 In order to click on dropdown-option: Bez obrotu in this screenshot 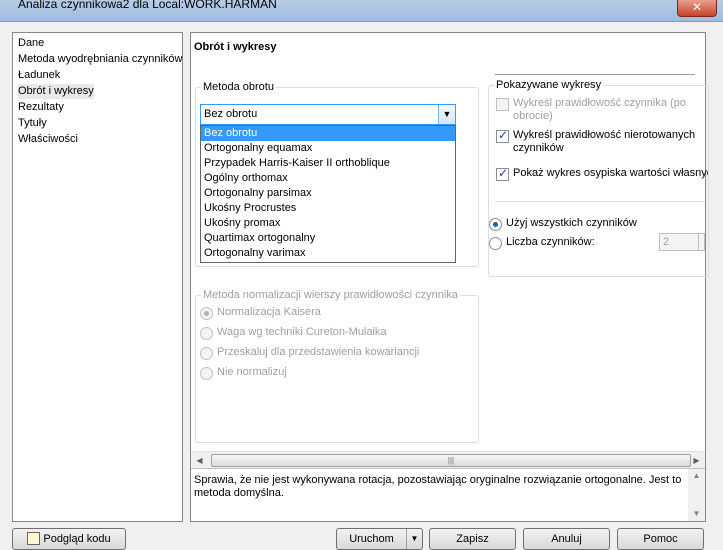, I will do `click(328, 133)`.